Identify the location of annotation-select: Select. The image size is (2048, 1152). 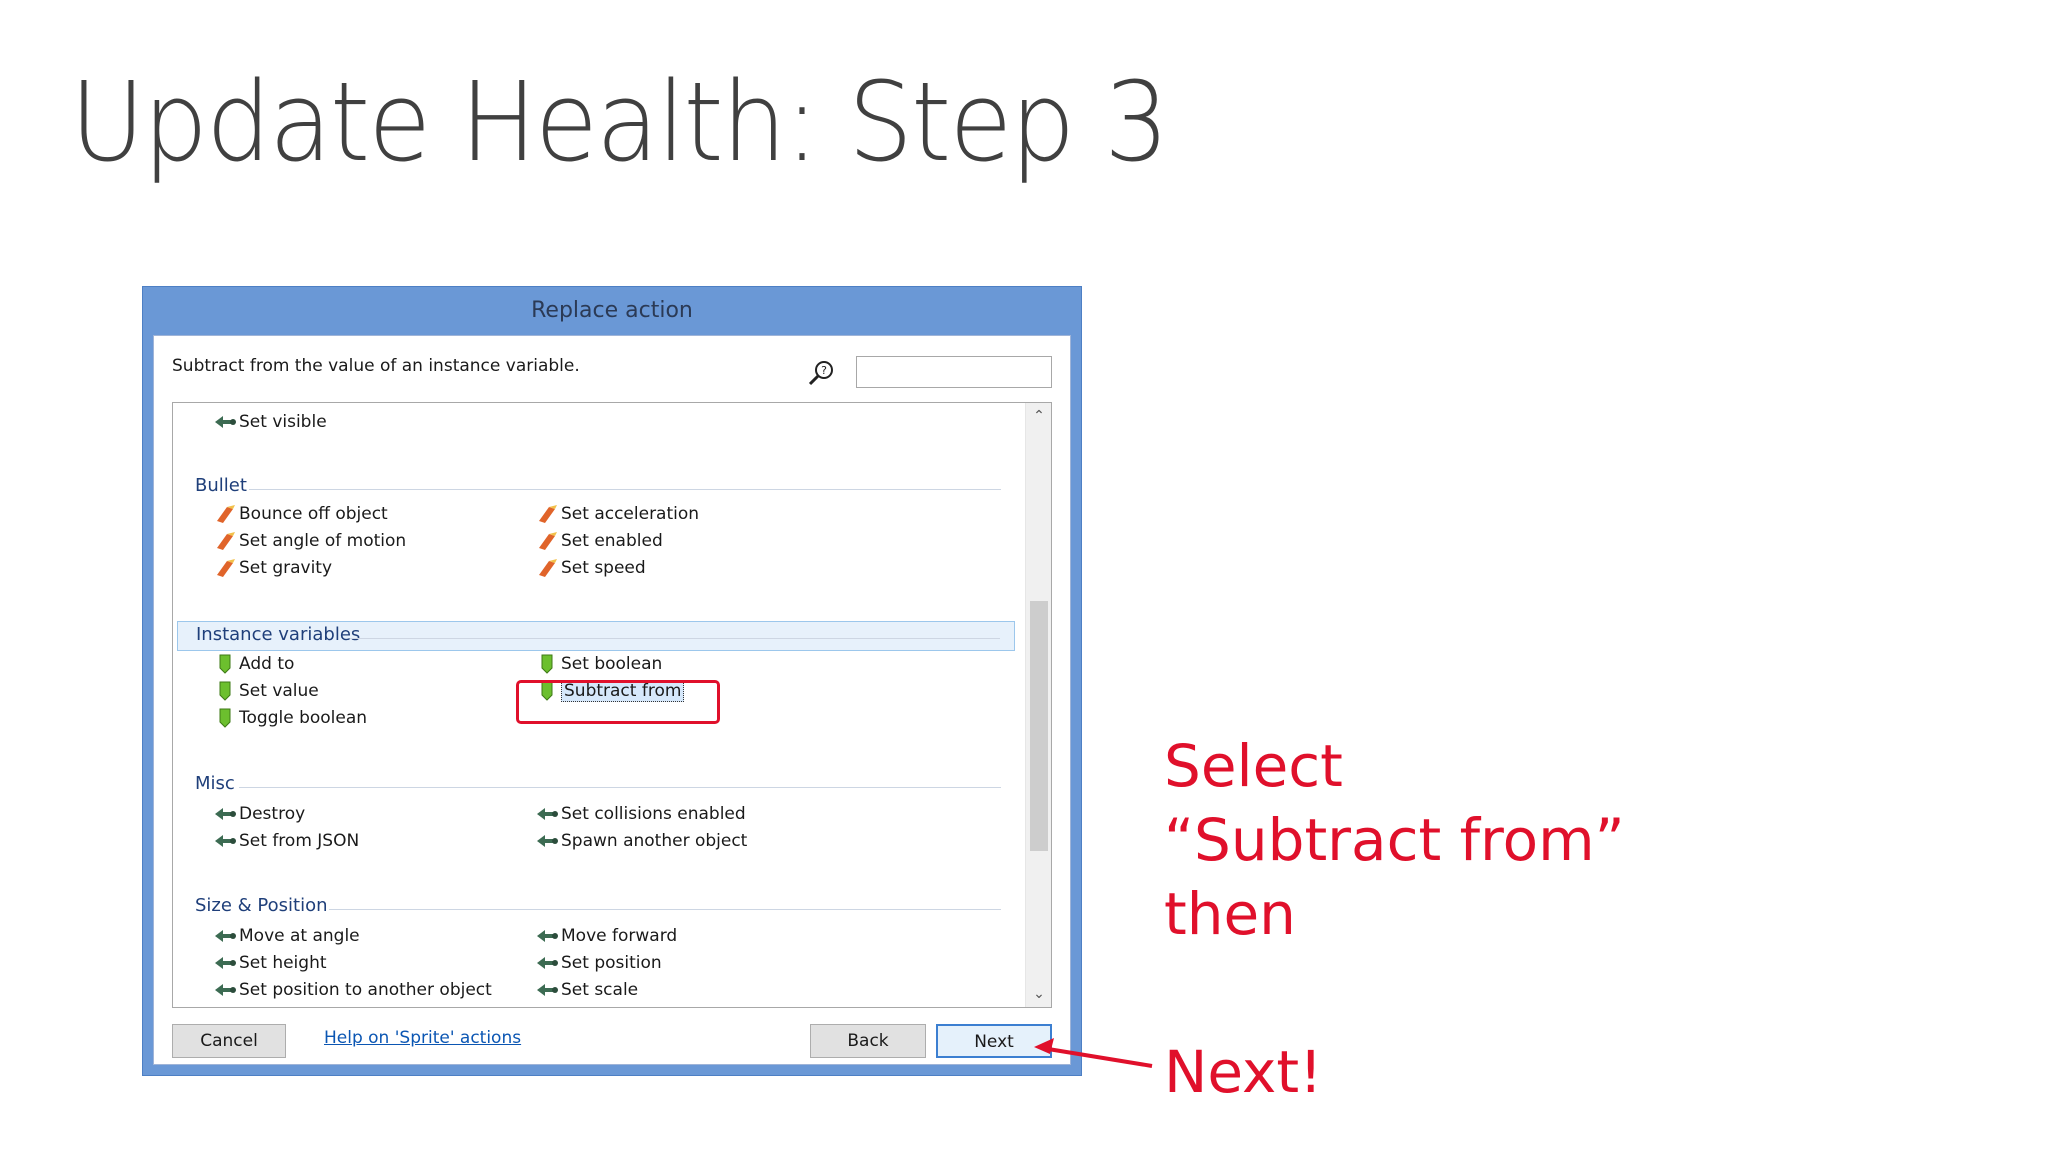
(1253, 766).